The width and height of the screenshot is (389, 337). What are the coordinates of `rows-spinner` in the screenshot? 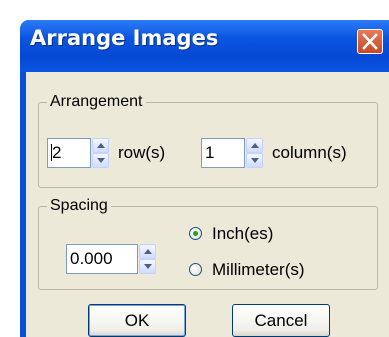 It's located at (100, 153).